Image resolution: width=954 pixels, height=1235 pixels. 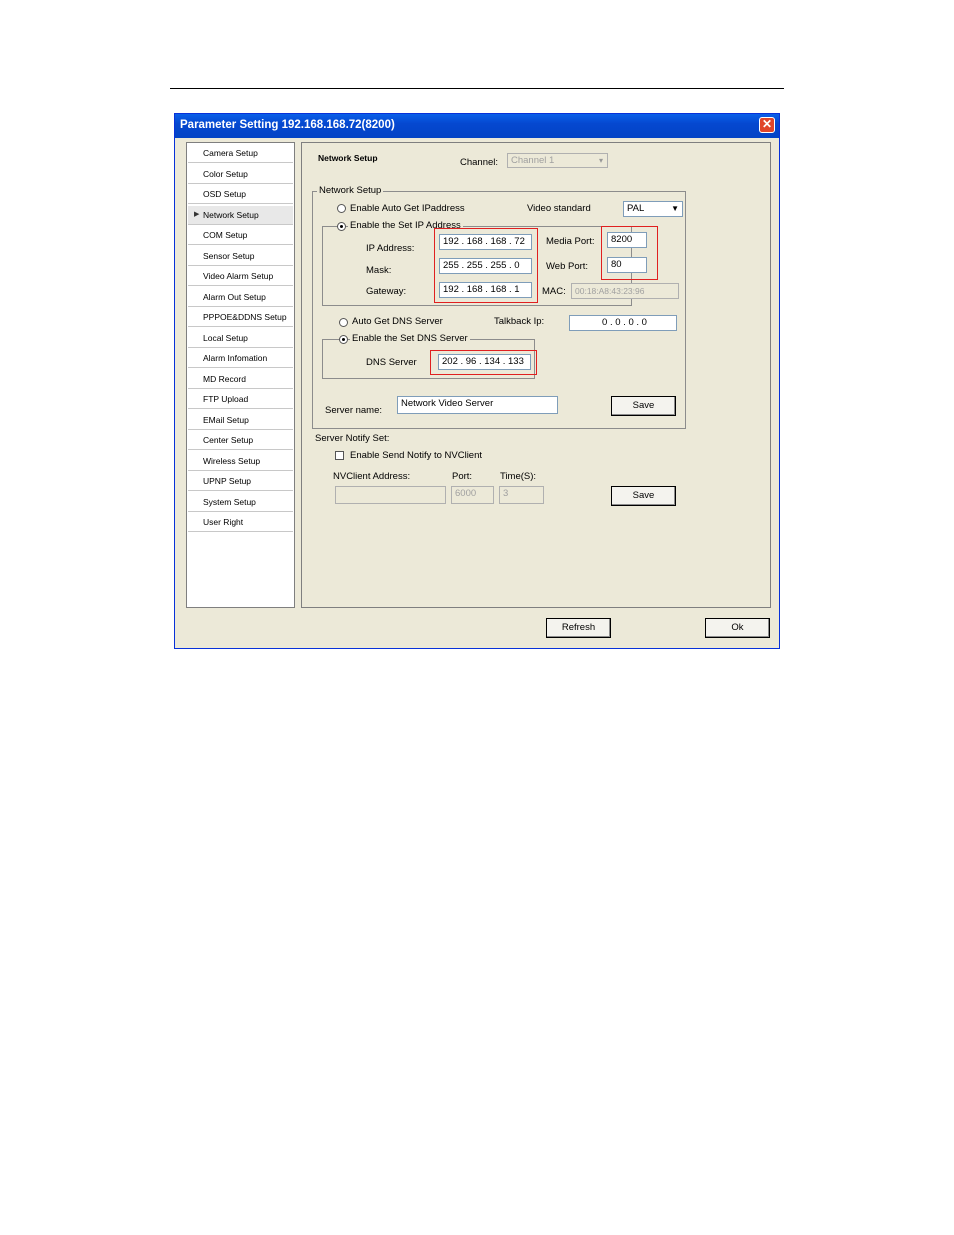 I want to click on auto-ip-label: Enable Auto Get IPaddress, so click(x=407, y=208).